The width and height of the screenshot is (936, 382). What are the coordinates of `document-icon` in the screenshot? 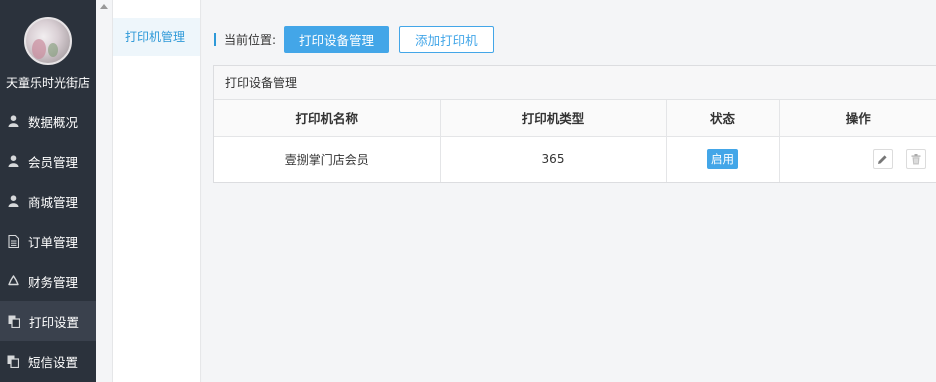 It's located at (13, 241).